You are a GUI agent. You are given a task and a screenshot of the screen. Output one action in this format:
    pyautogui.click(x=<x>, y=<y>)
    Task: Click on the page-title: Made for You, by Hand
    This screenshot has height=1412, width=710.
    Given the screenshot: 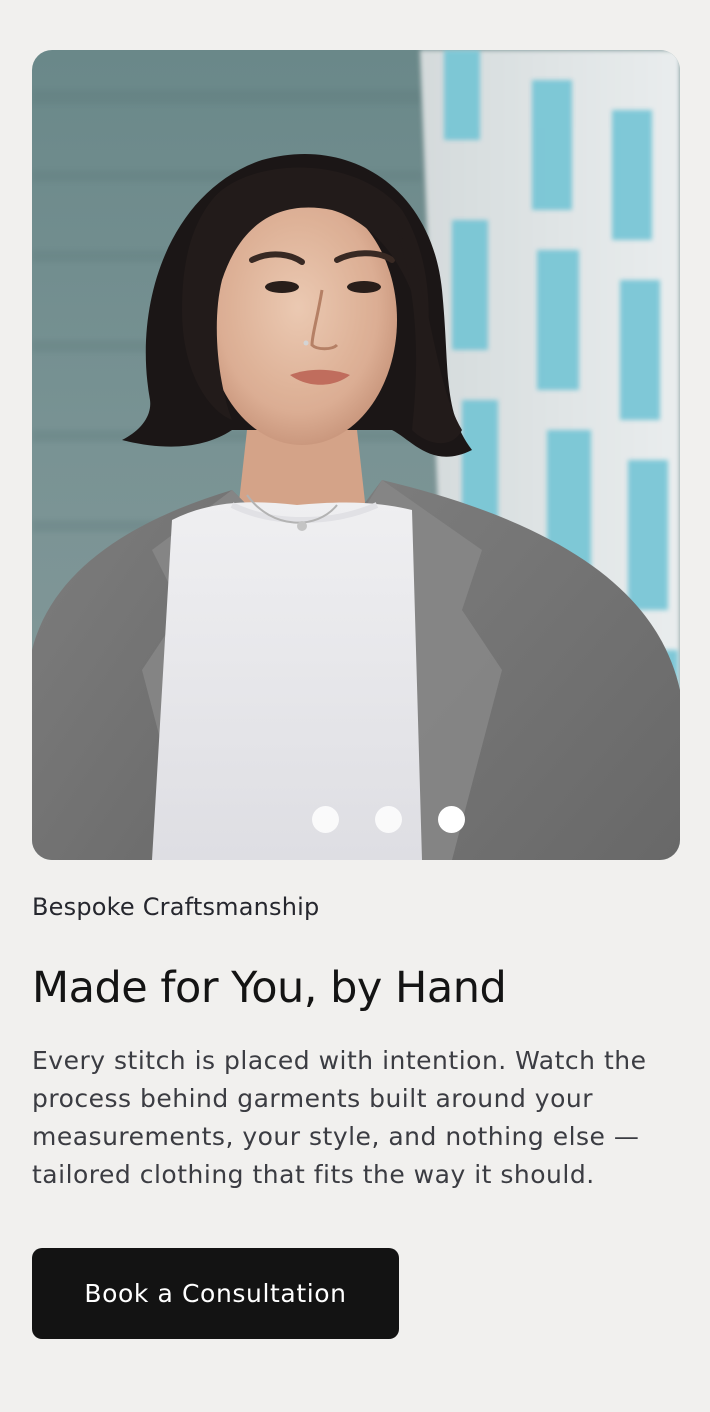 What is the action you would take?
    pyautogui.click(x=269, y=988)
    